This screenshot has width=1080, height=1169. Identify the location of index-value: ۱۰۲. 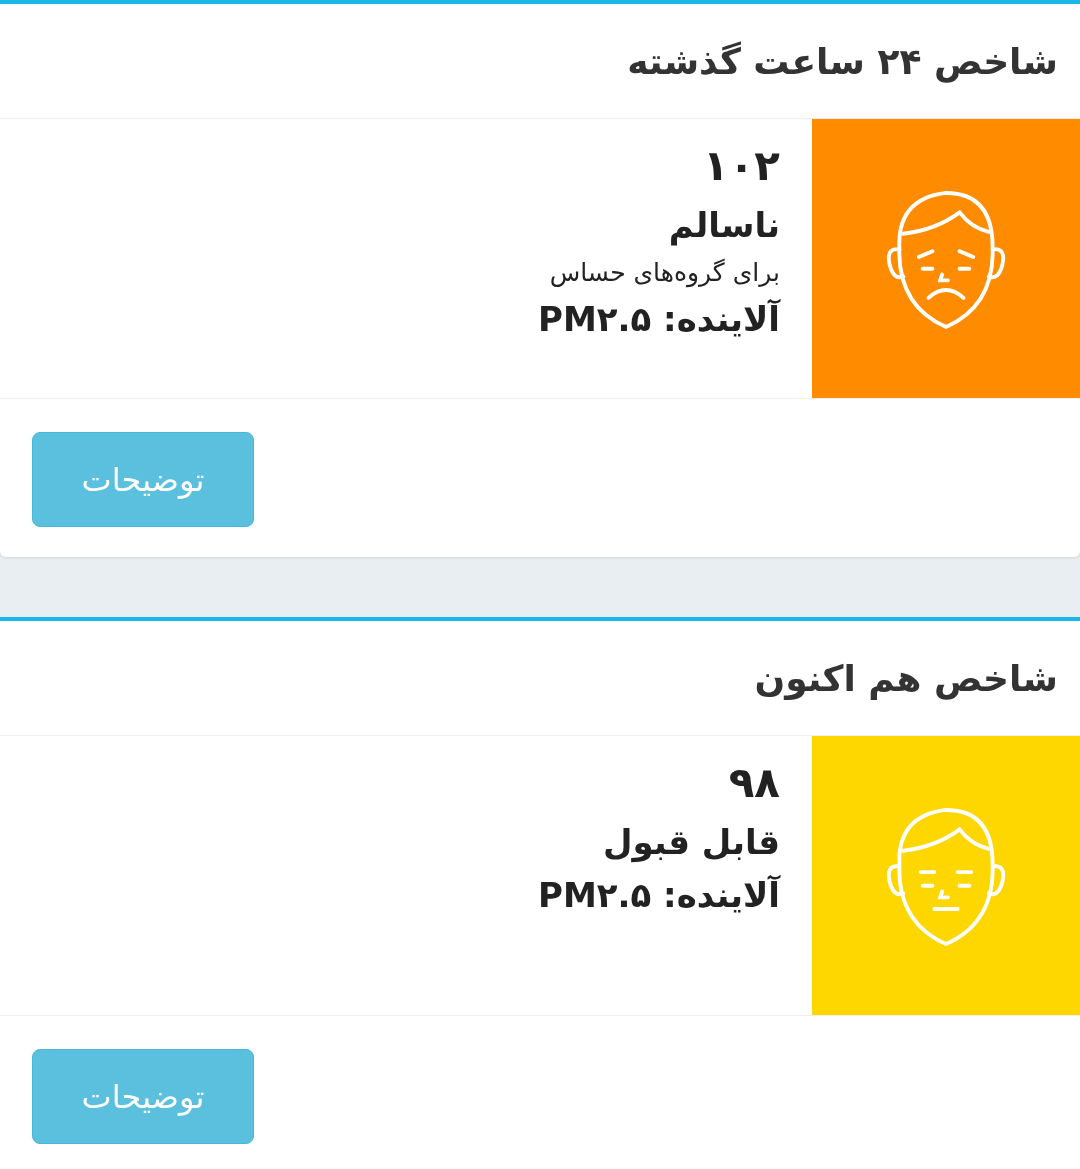
(741, 166).